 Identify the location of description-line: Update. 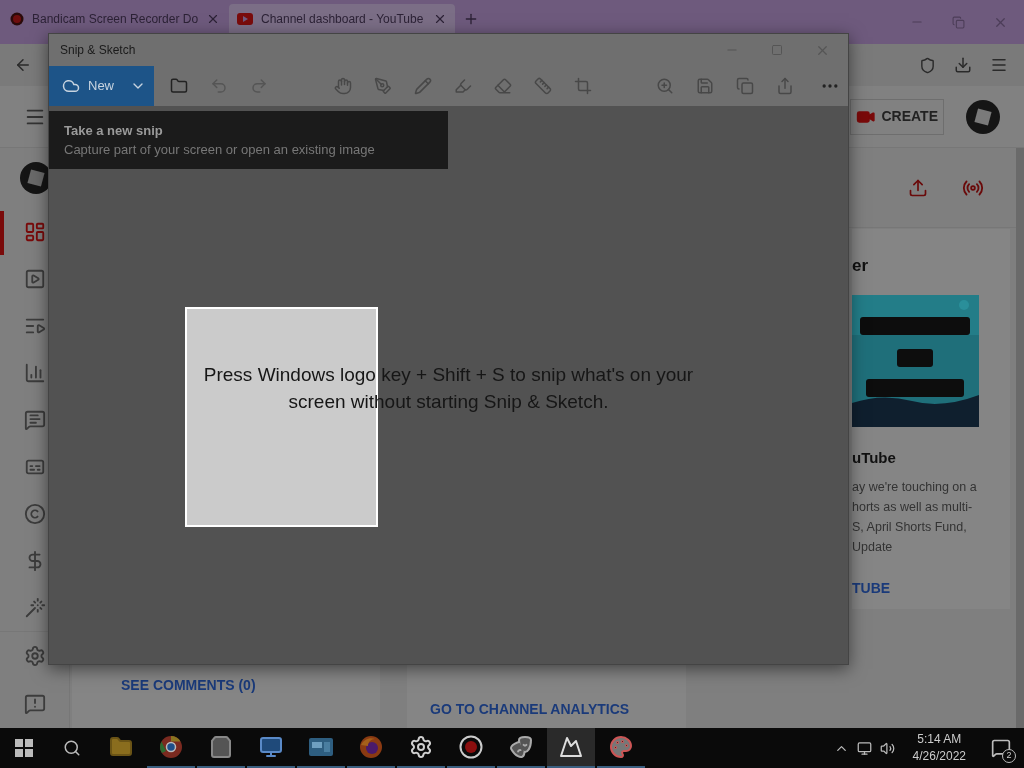
(873, 547).